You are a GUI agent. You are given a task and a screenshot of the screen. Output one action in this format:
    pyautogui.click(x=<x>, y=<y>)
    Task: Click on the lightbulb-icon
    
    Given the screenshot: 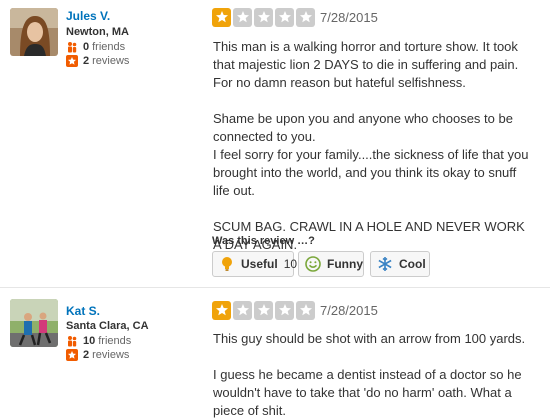 What is the action you would take?
    pyautogui.click(x=227, y=264)
    